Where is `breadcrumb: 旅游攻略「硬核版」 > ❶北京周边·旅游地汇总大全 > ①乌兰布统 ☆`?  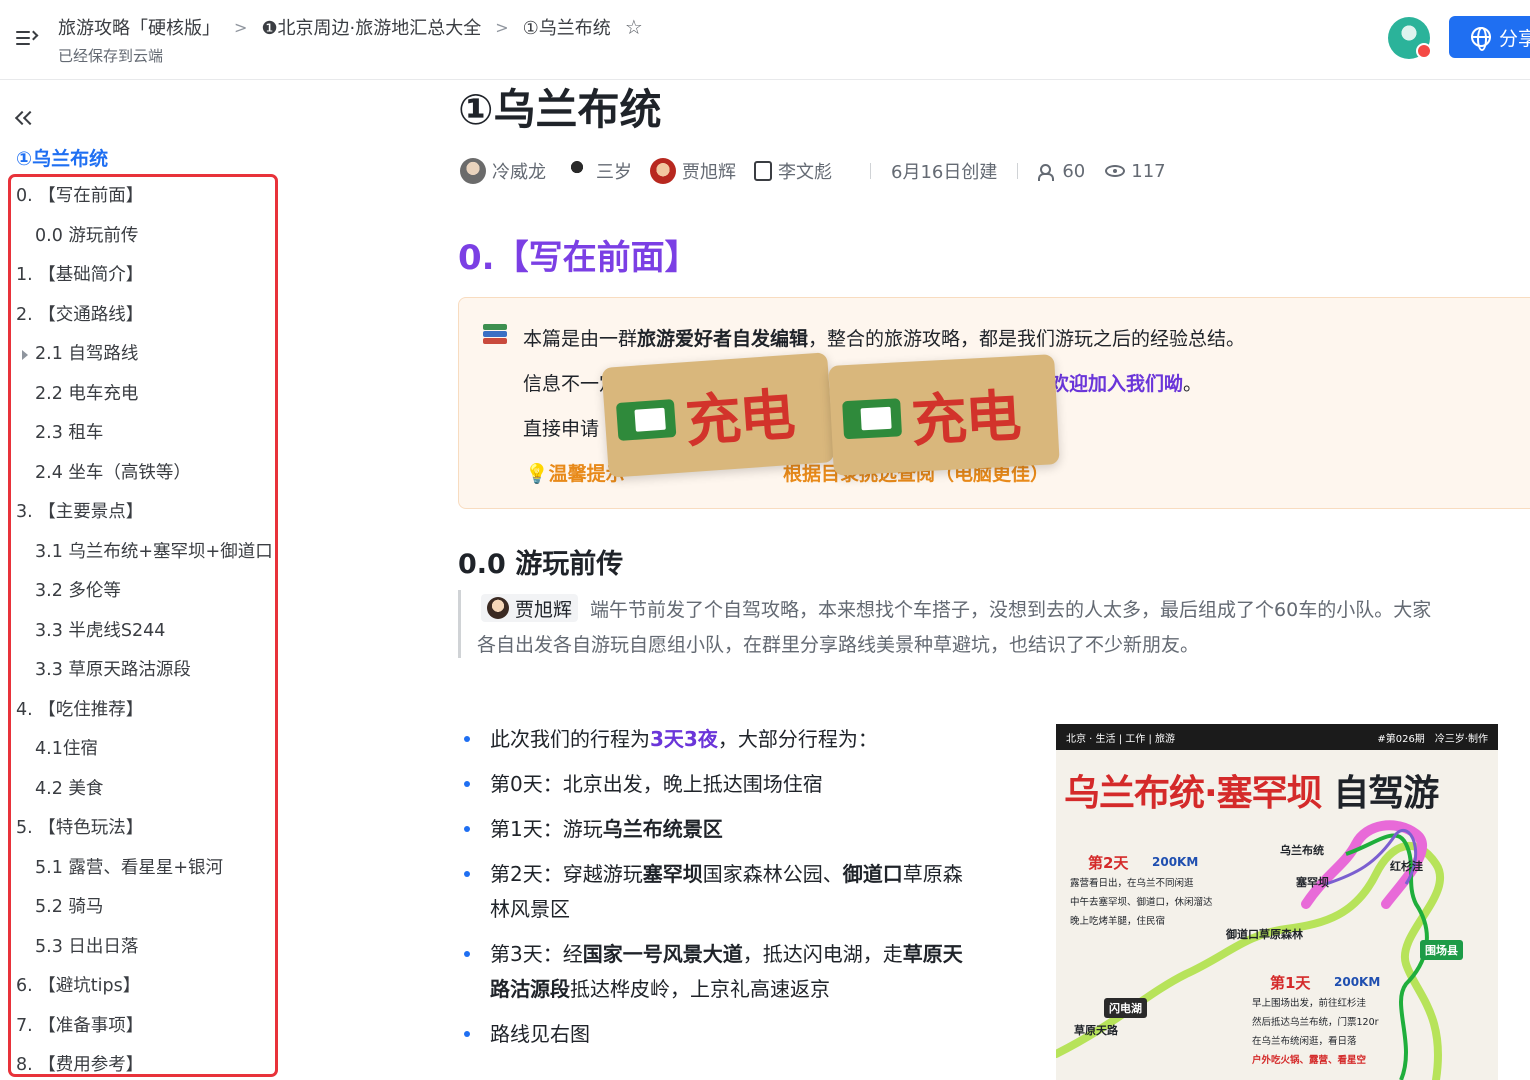
breadcrumb: 旅游攻略「硬核版」 > ❶北京周边·旅游地汇总大全 > ①乌兰布统 ☆ is located at coordinates (350, 27).